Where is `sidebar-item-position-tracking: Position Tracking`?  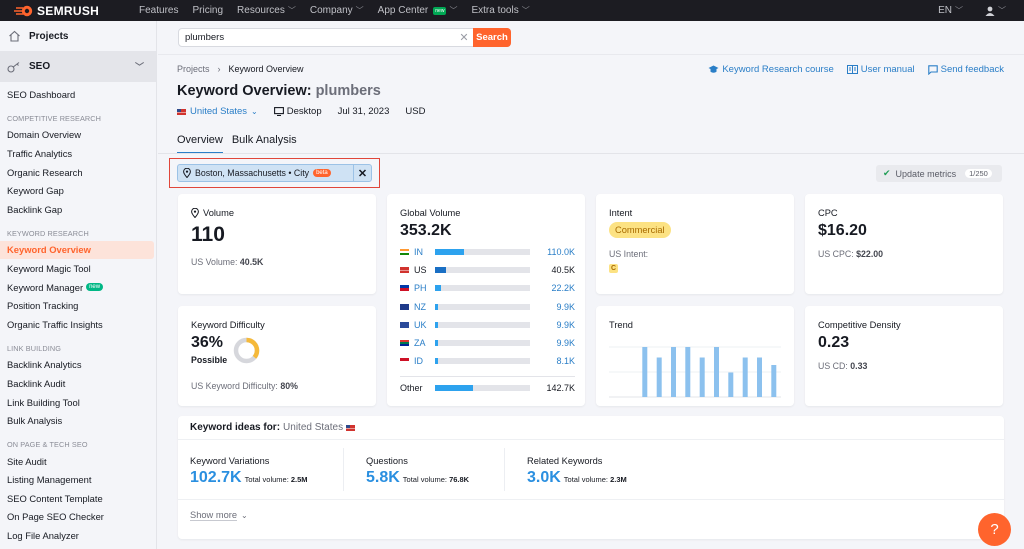 sidebar-item-position-tracking: Position Tracking is located at coordinates (78, 305).